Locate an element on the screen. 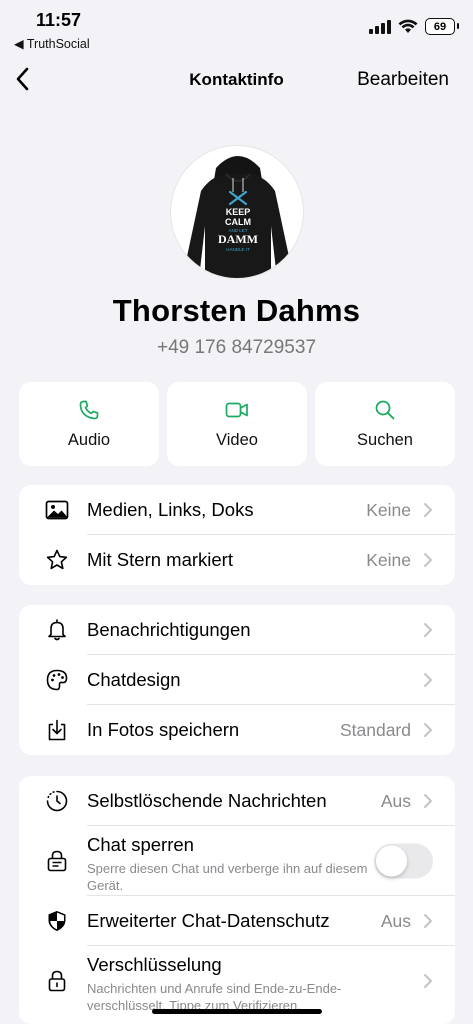 This screenshot has height=1024, width=473. lock-icon is located at coordinates (57, 981).